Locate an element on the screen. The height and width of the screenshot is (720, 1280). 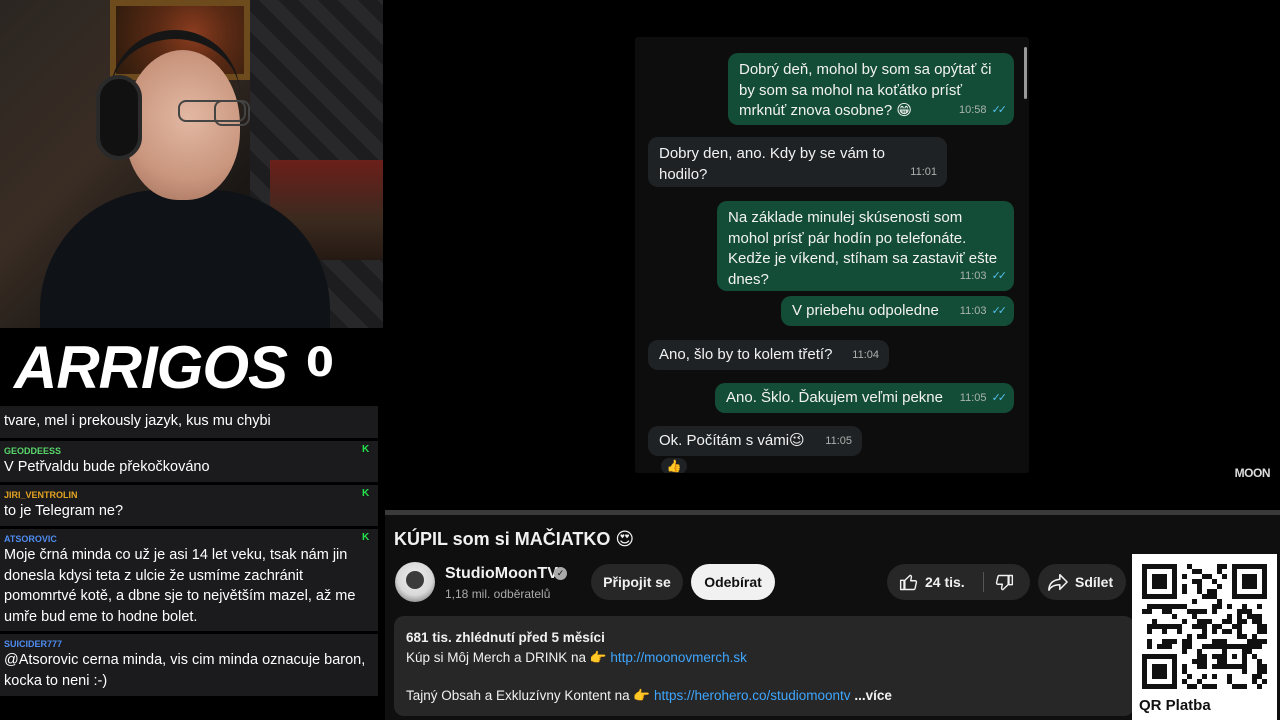
progress-bar is located at coordinates (832, 512).